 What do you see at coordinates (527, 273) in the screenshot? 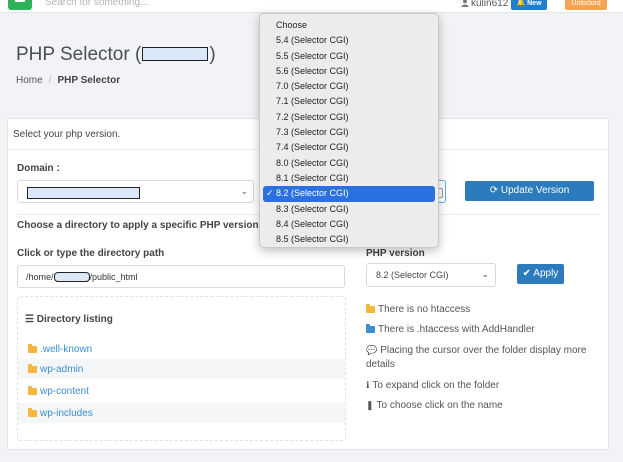
I see `check-circle-icon: ✔` at bounding box center [527, 273].